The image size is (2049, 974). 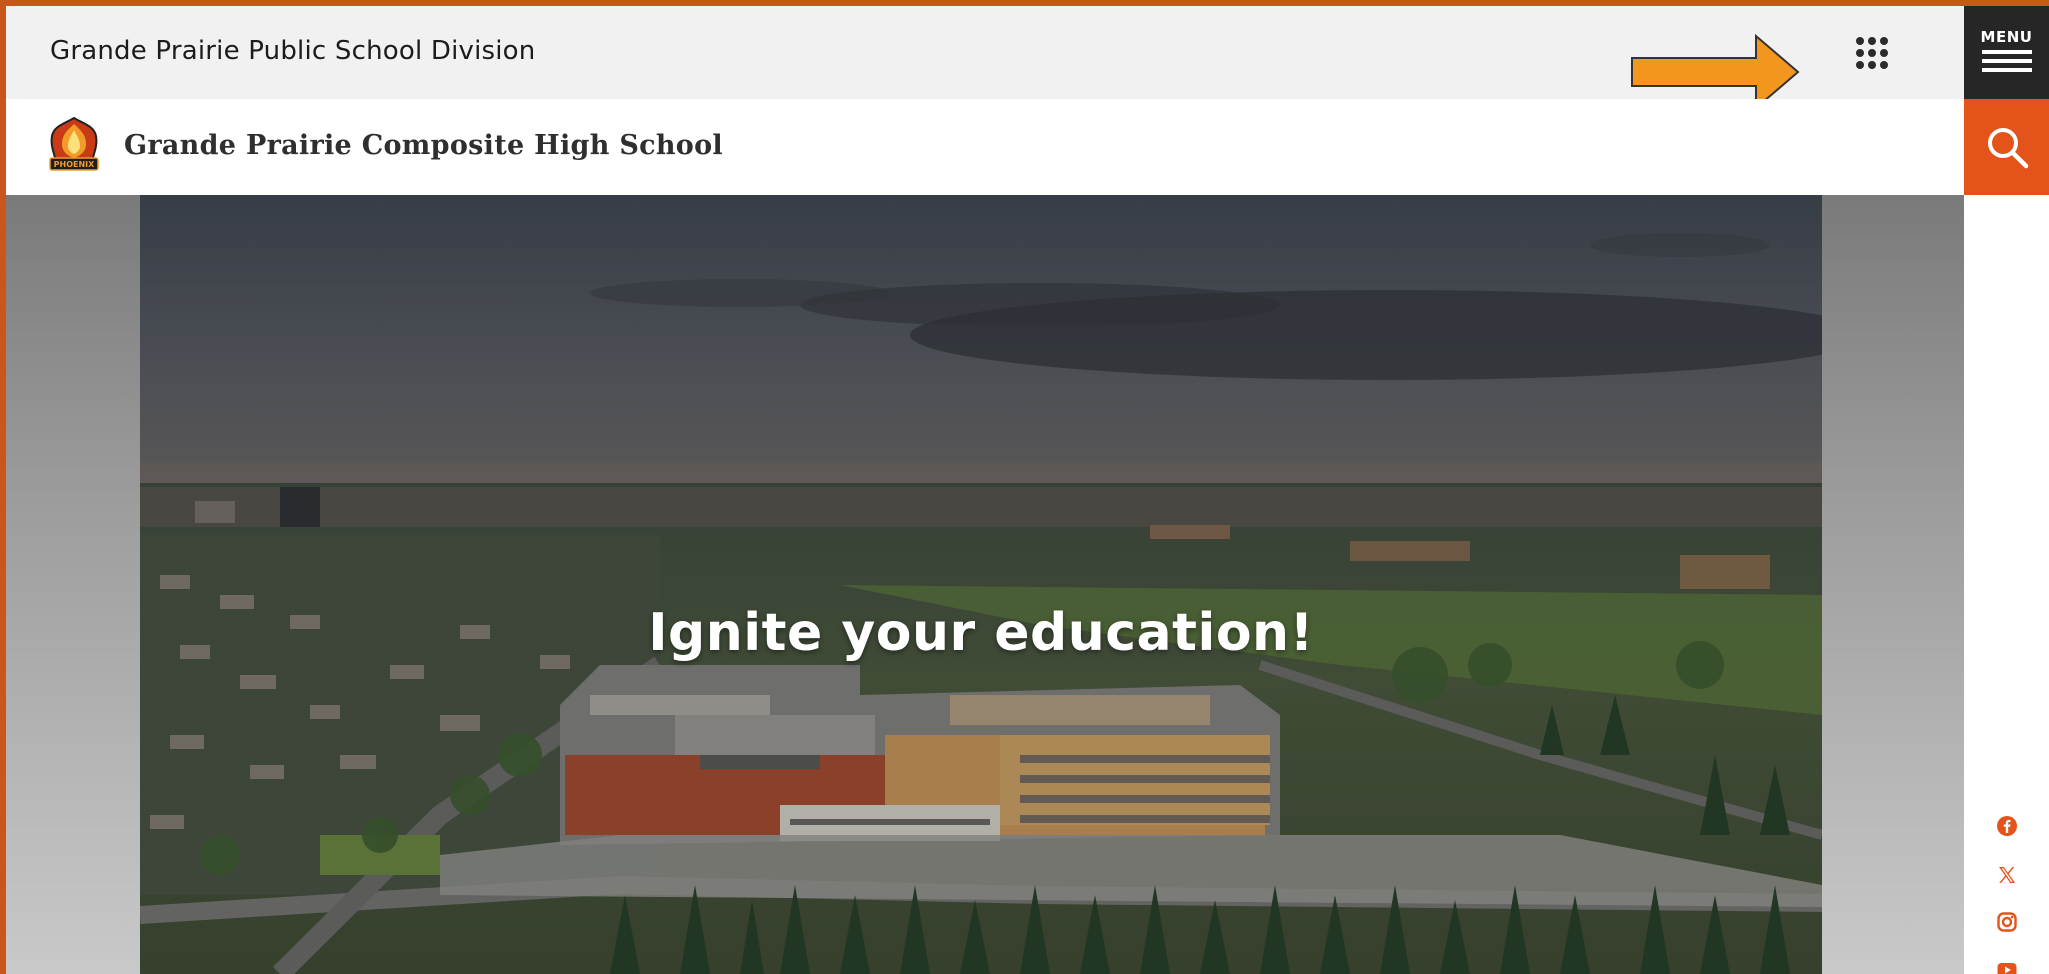 I want to click on hamburger-icon, so click(x=2006, y=63).